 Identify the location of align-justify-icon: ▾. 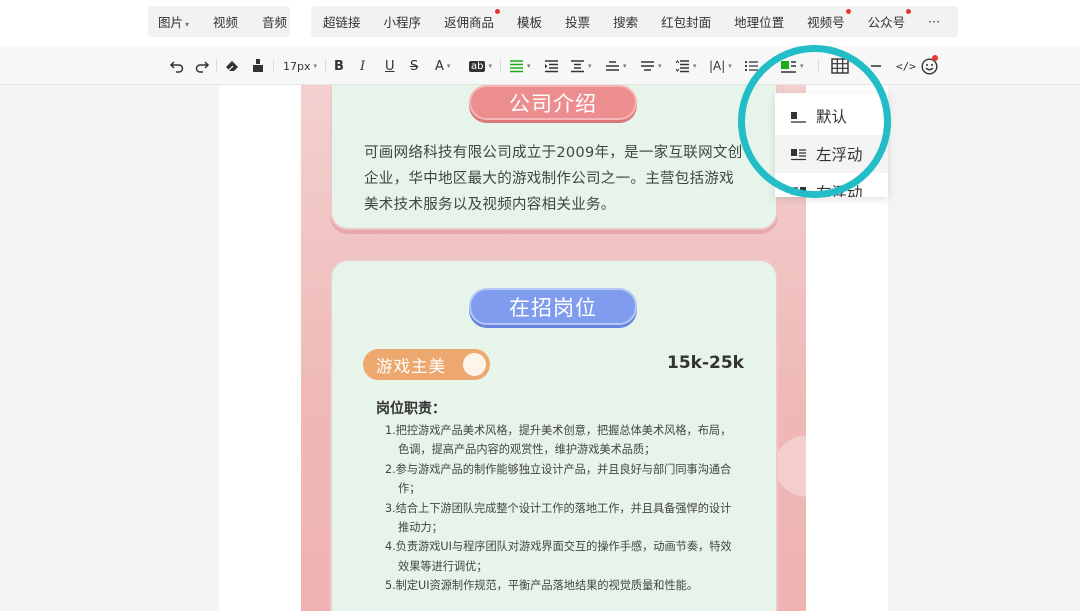
(520, 66).